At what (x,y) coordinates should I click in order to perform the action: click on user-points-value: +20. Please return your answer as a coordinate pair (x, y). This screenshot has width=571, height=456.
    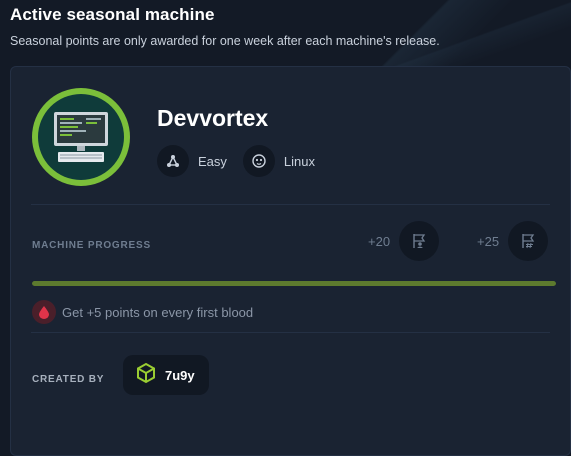
    Looking at the image, I should click on (379, 241).